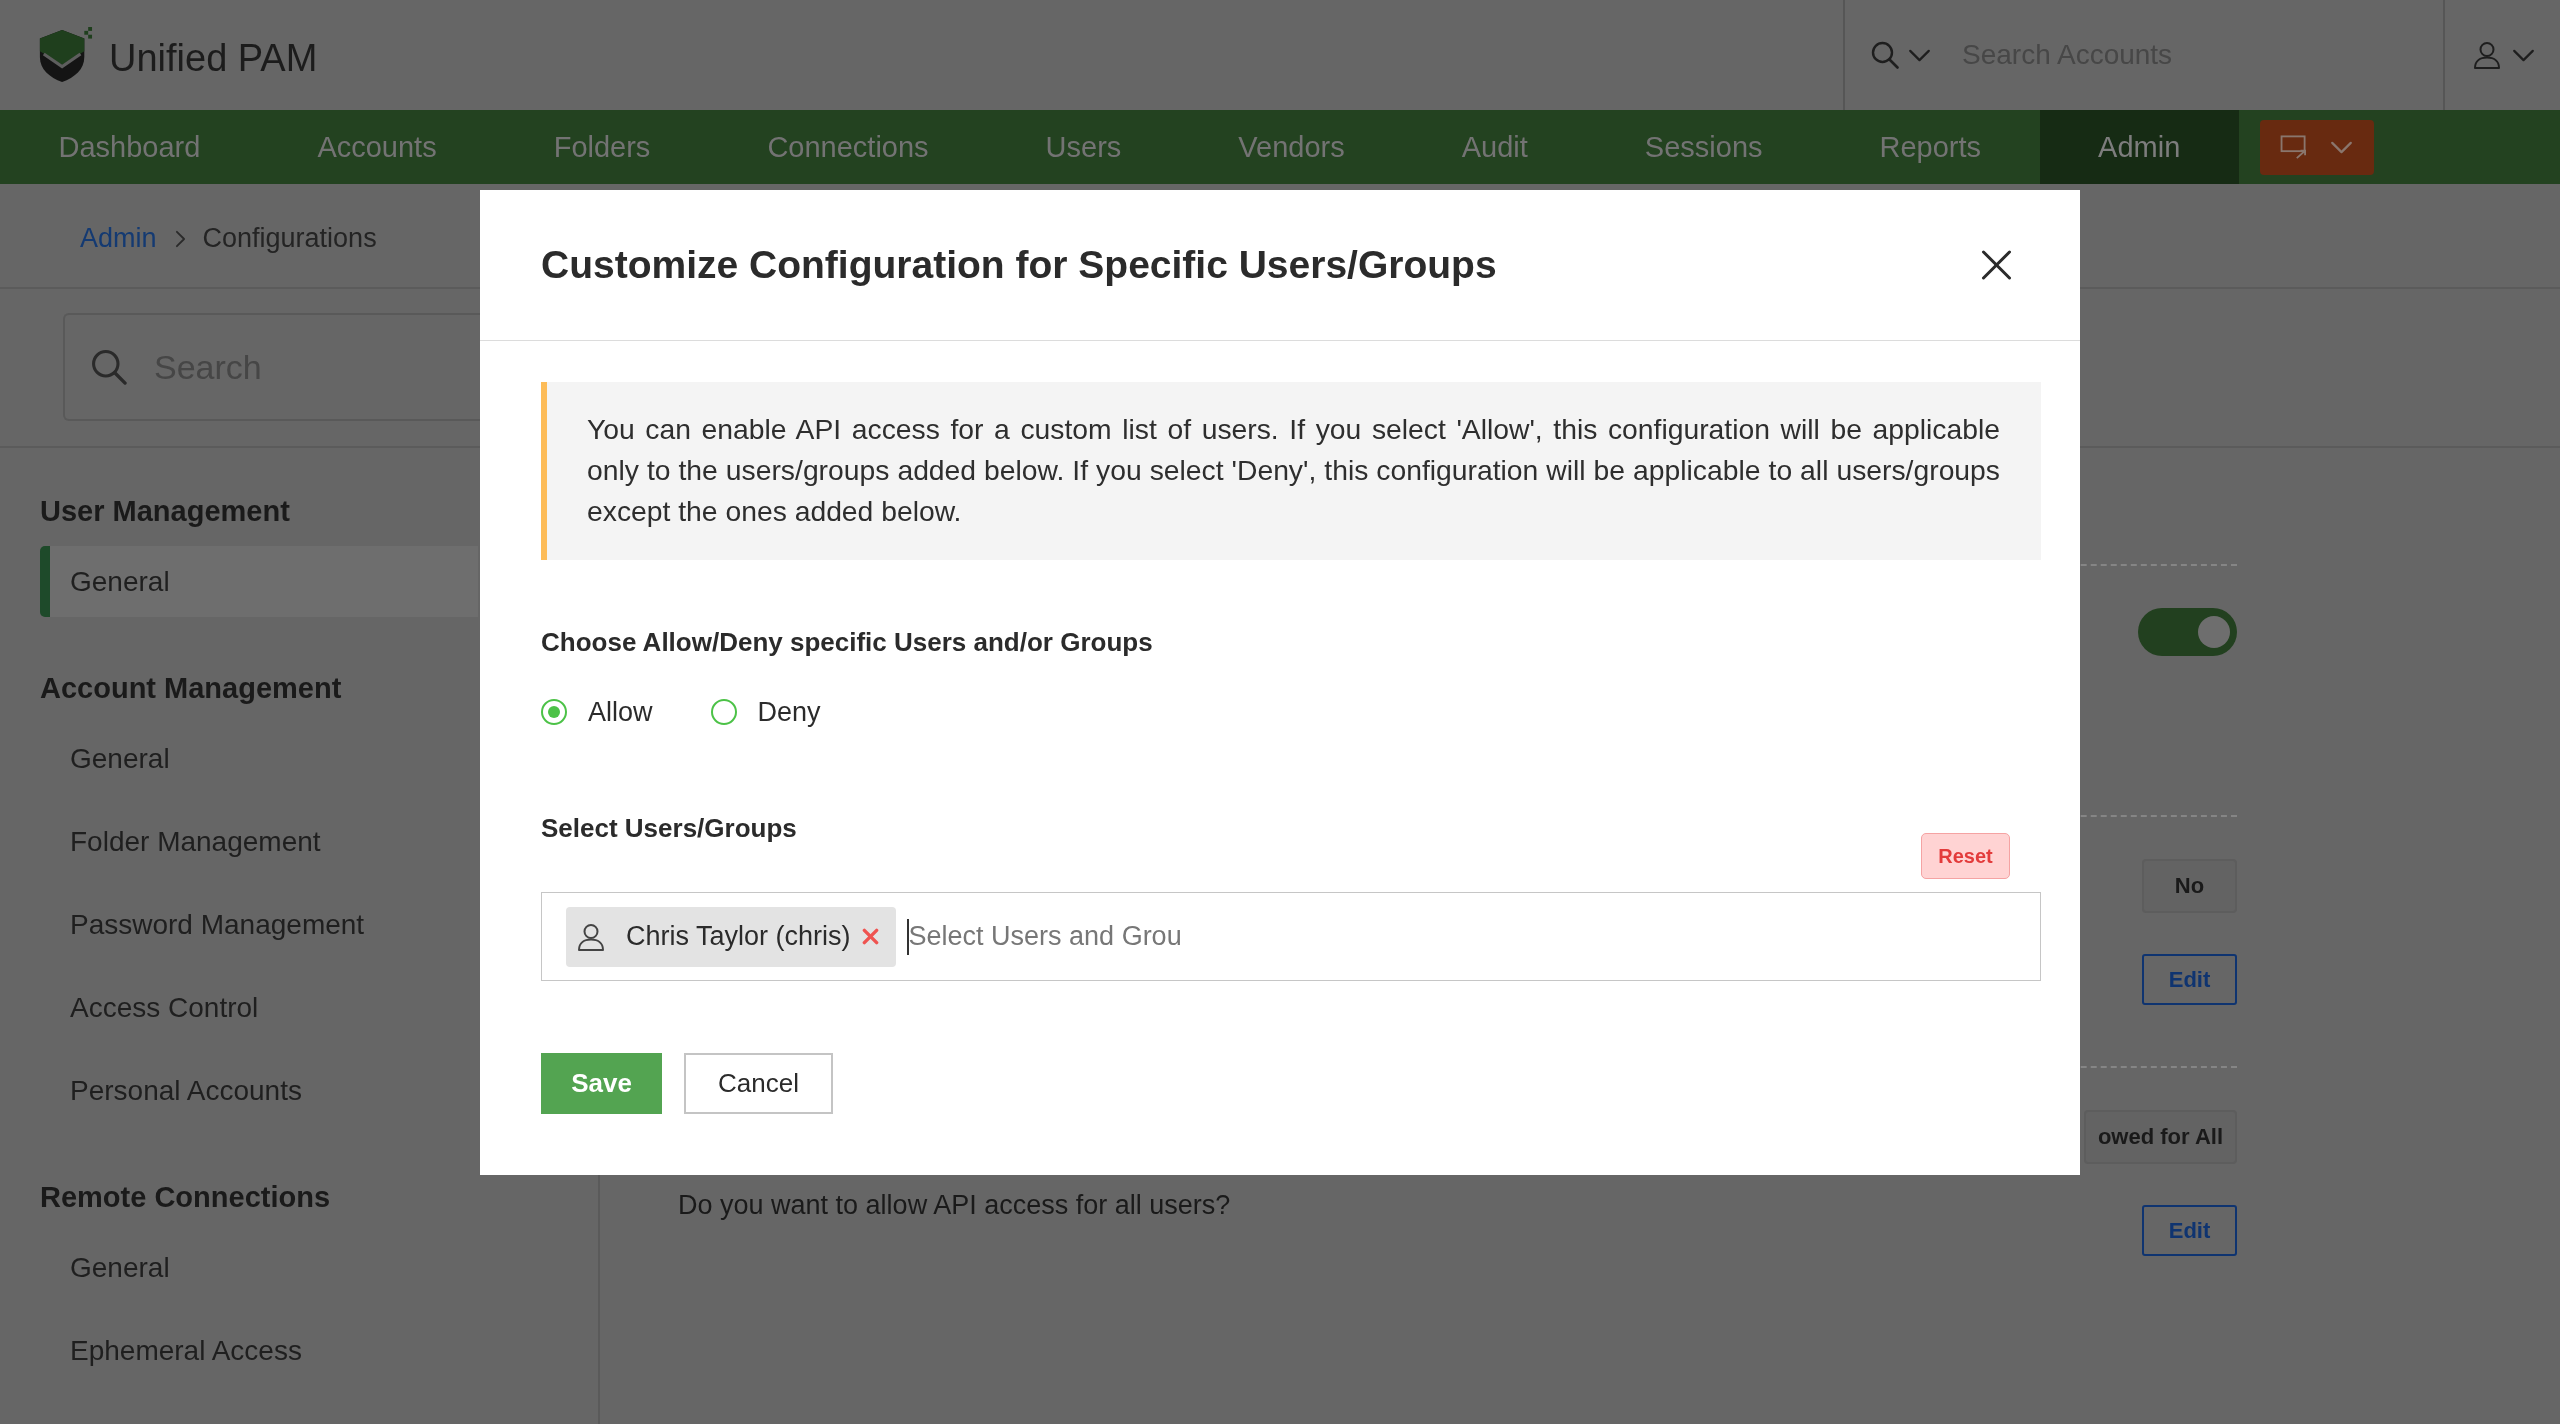 The image size is (2560, 1424). What do you see at coordinates (1019, 265) in the screenshot?
I see `dialog-title: Customize Configuration for Specific Users/Groups` at bounding box center [1019, 265].